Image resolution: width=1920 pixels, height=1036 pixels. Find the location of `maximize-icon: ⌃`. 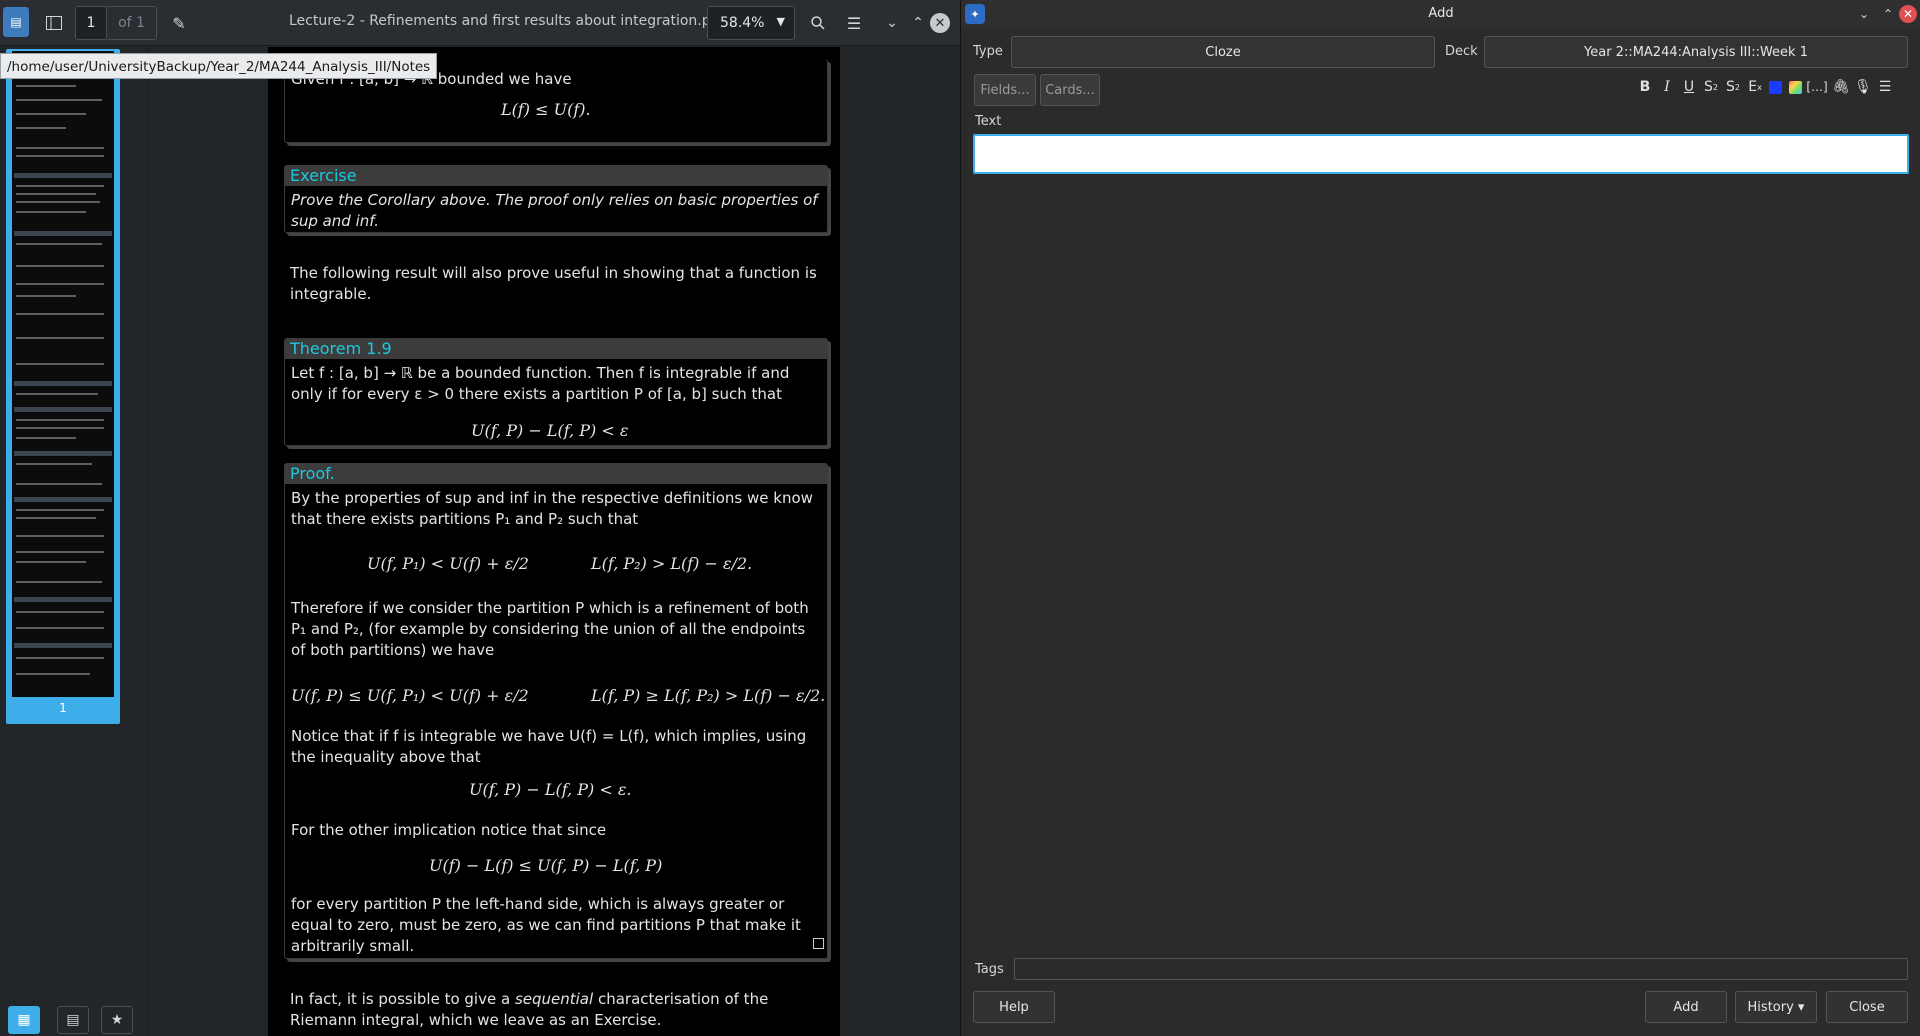

maximize-icon: ⌃ is located at coordinates (1888, 14).